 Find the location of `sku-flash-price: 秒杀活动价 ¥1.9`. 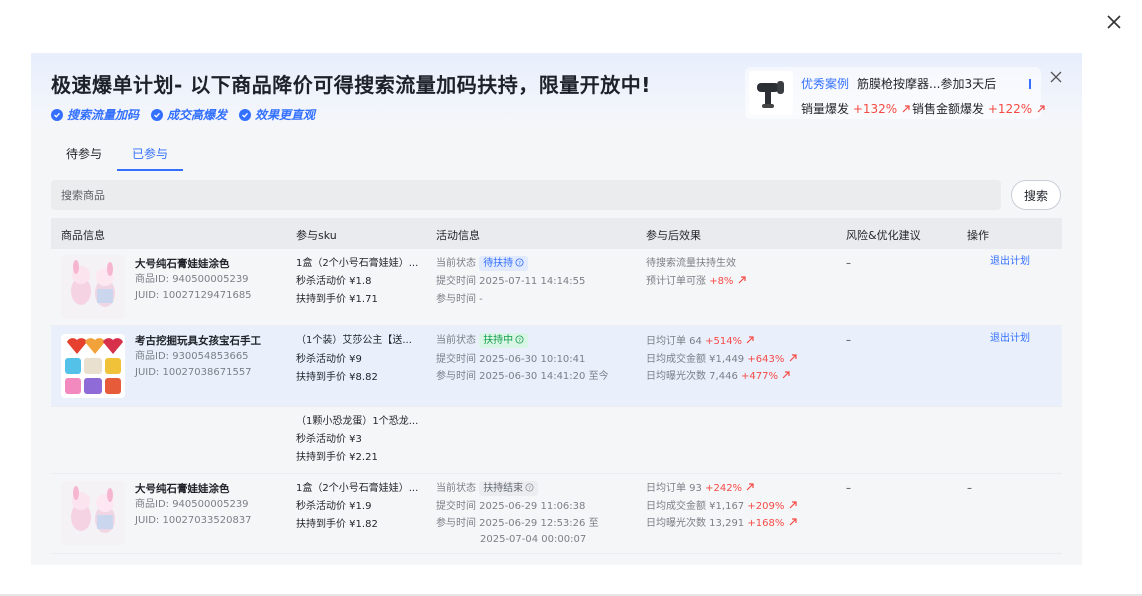

sku-flash-price: 秒杀活动价 ¥1.9 is located at coordinates (334, 506).